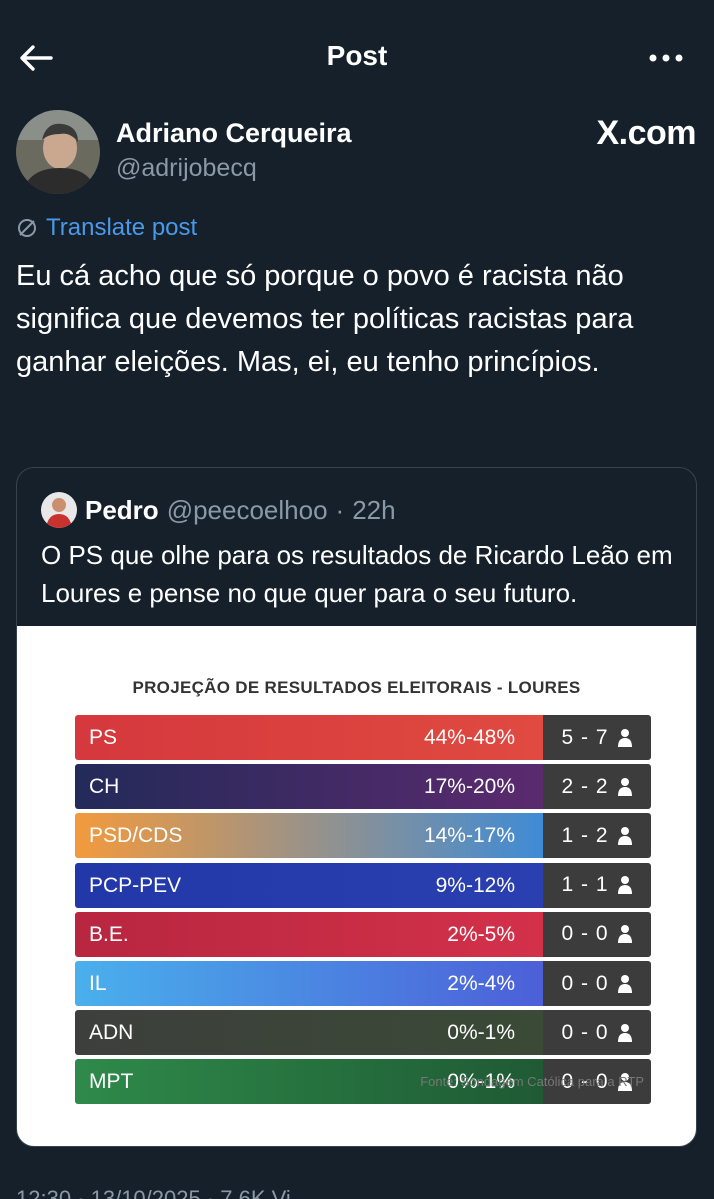  What do you see at coordinates (475, 885) in the screenshot?
I see `vote-range: 9%-12%` at bounding box center [475, 885].